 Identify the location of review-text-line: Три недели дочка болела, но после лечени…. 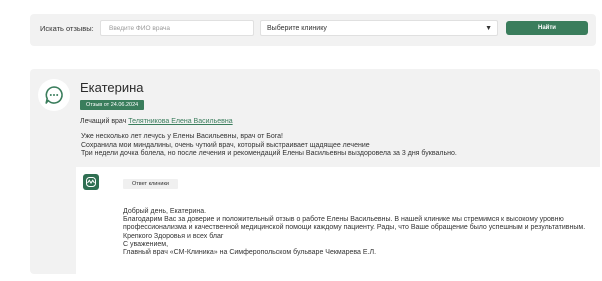
(269, 153).